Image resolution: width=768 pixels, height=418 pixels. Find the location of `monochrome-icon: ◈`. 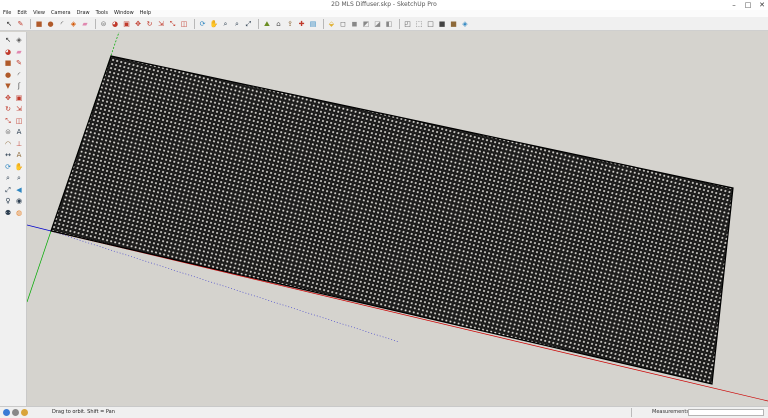

monochrome-icon: ◈ is located at coordinates (465, 24).